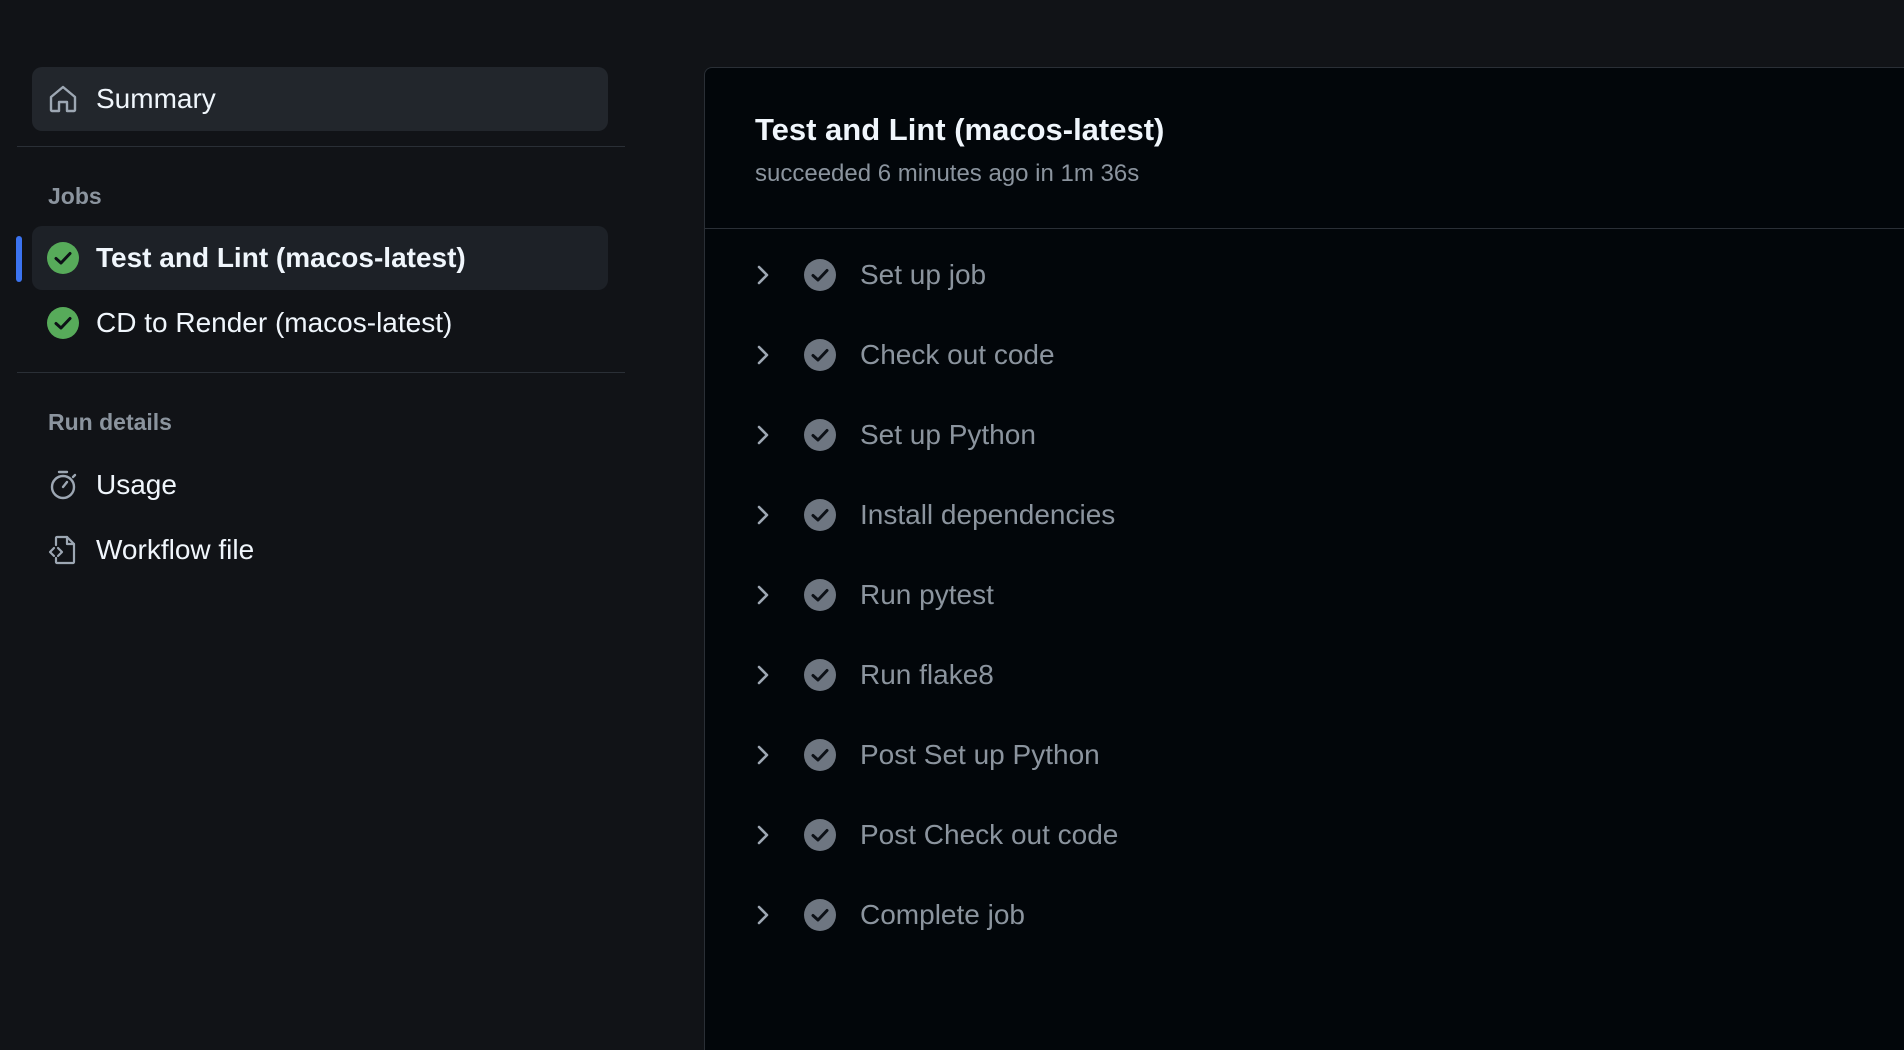 This screenshot has height=1050, width=1904. I want to click on step-row: Run pytest, so click(1304, 595).